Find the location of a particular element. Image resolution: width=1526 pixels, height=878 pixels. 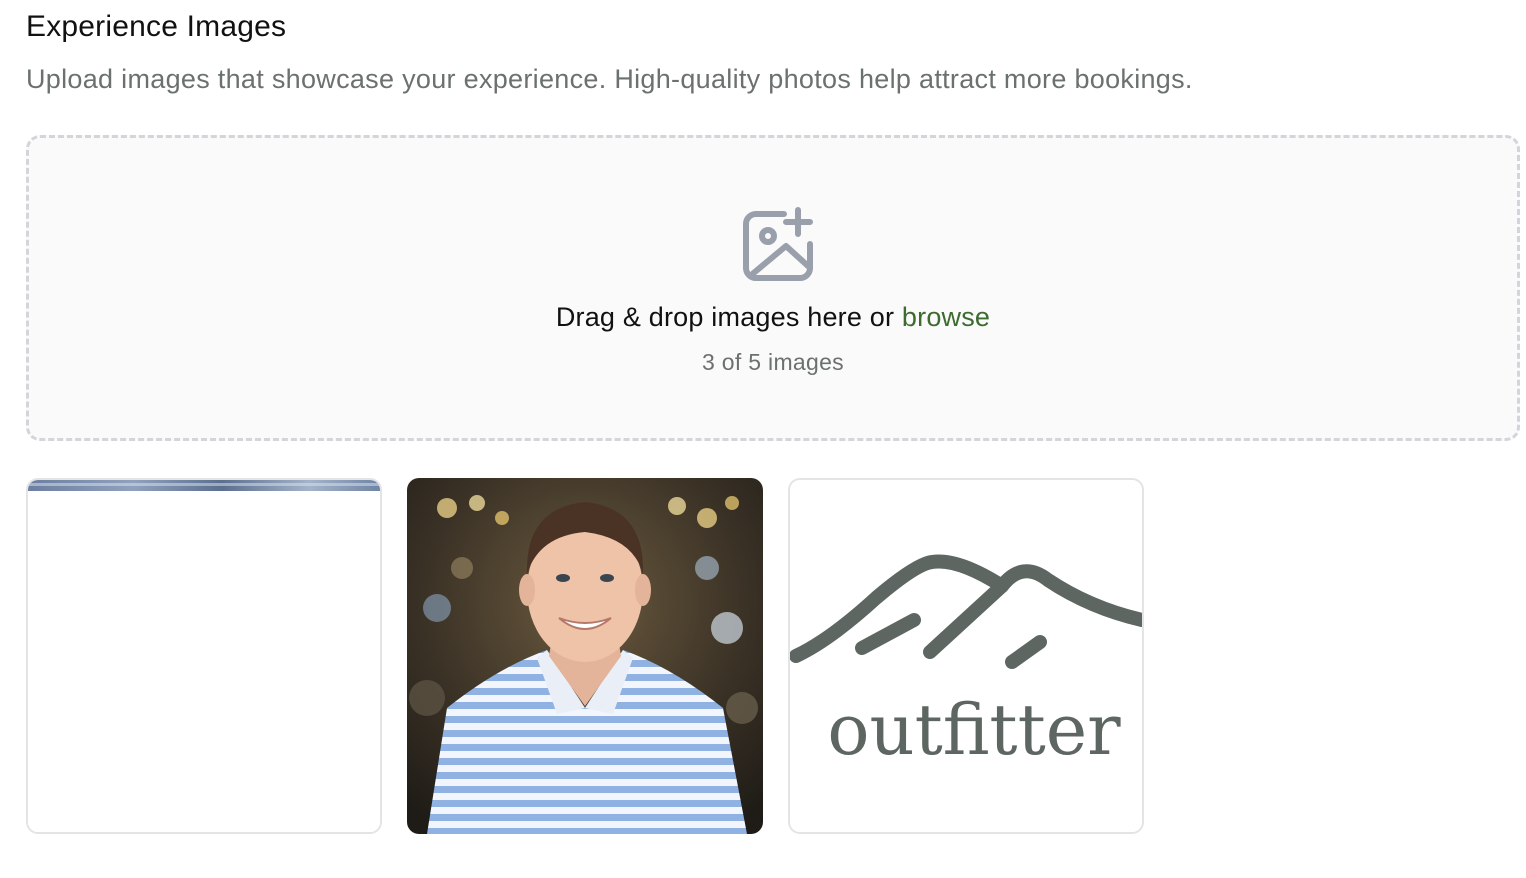

portrait-photo is located at coordinates (585, 656).